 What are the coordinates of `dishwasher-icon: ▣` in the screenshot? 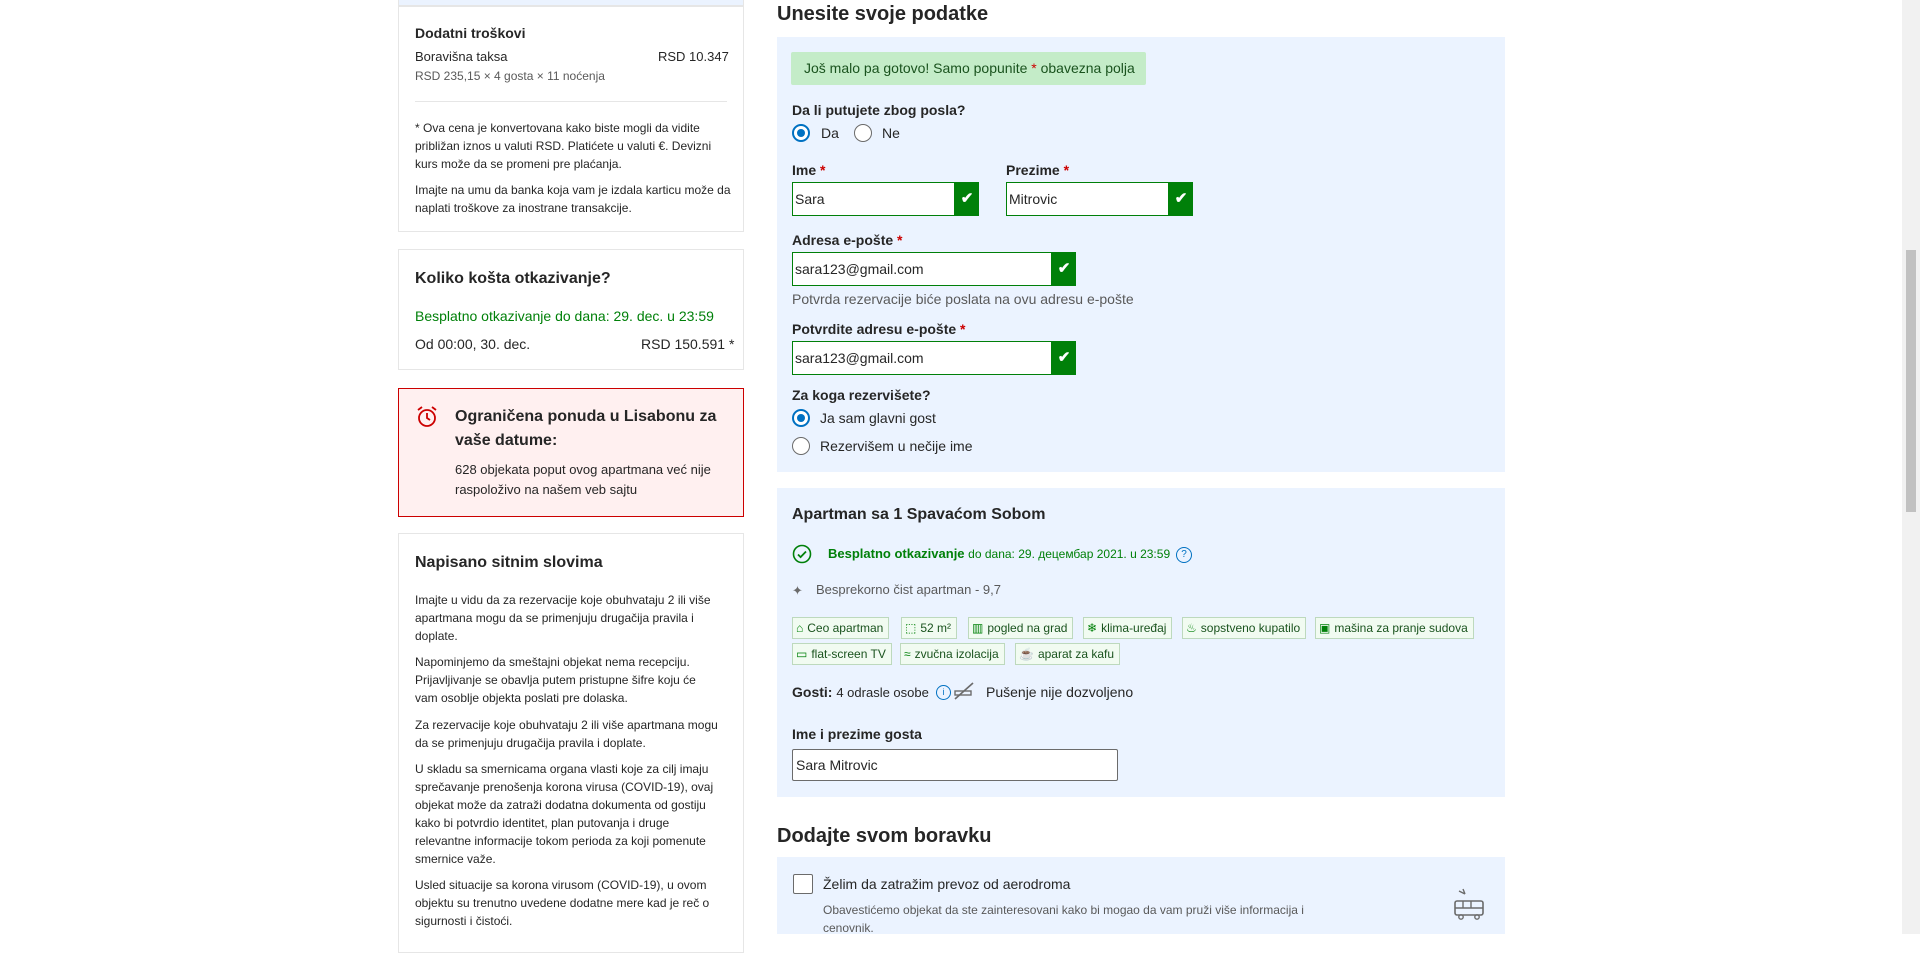 It's located at (1325, 628).